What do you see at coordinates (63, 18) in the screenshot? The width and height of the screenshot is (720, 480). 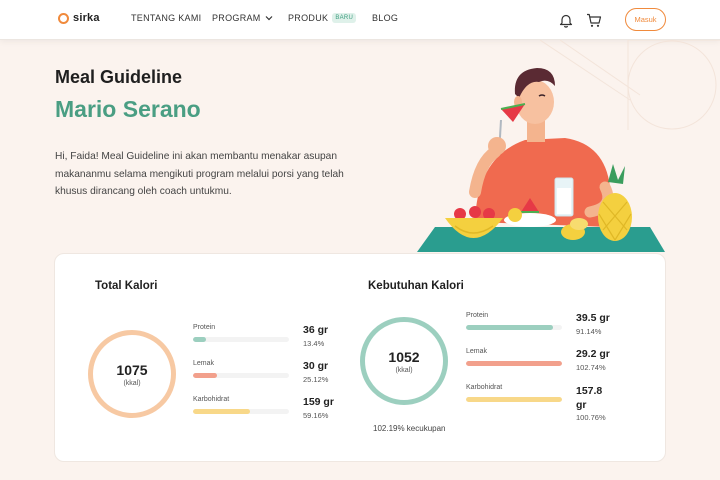 I see `logo-ring-icon` at bounding box center [63, 18].